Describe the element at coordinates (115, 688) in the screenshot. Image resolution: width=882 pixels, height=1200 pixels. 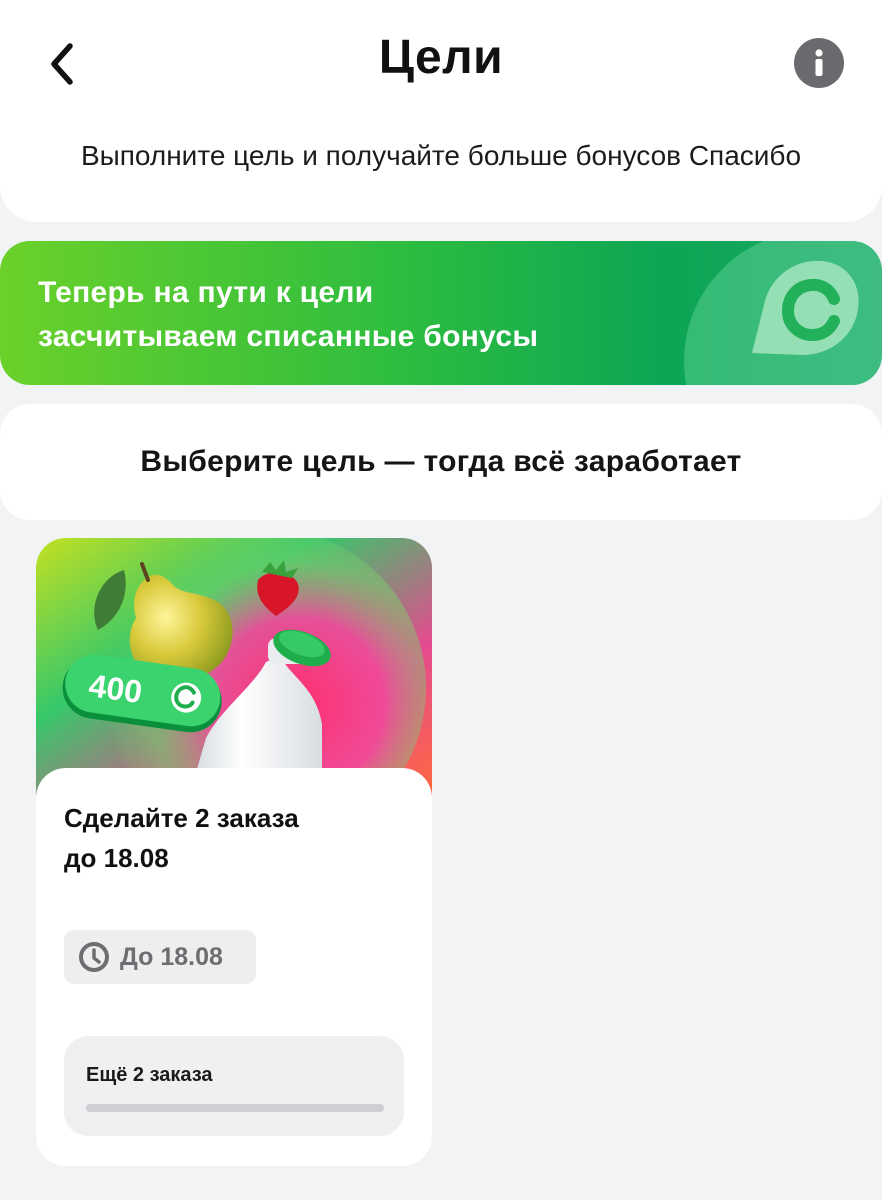
I see `bonus-badge-value: 400` at that location.